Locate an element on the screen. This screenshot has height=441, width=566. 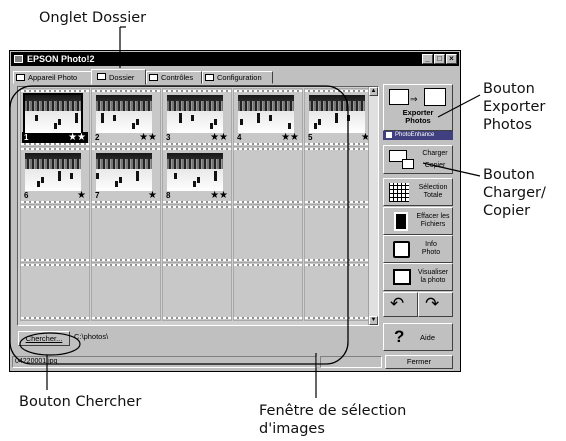
thumbnail-slot: 4 ★★ is located at coordinates (268, 117).